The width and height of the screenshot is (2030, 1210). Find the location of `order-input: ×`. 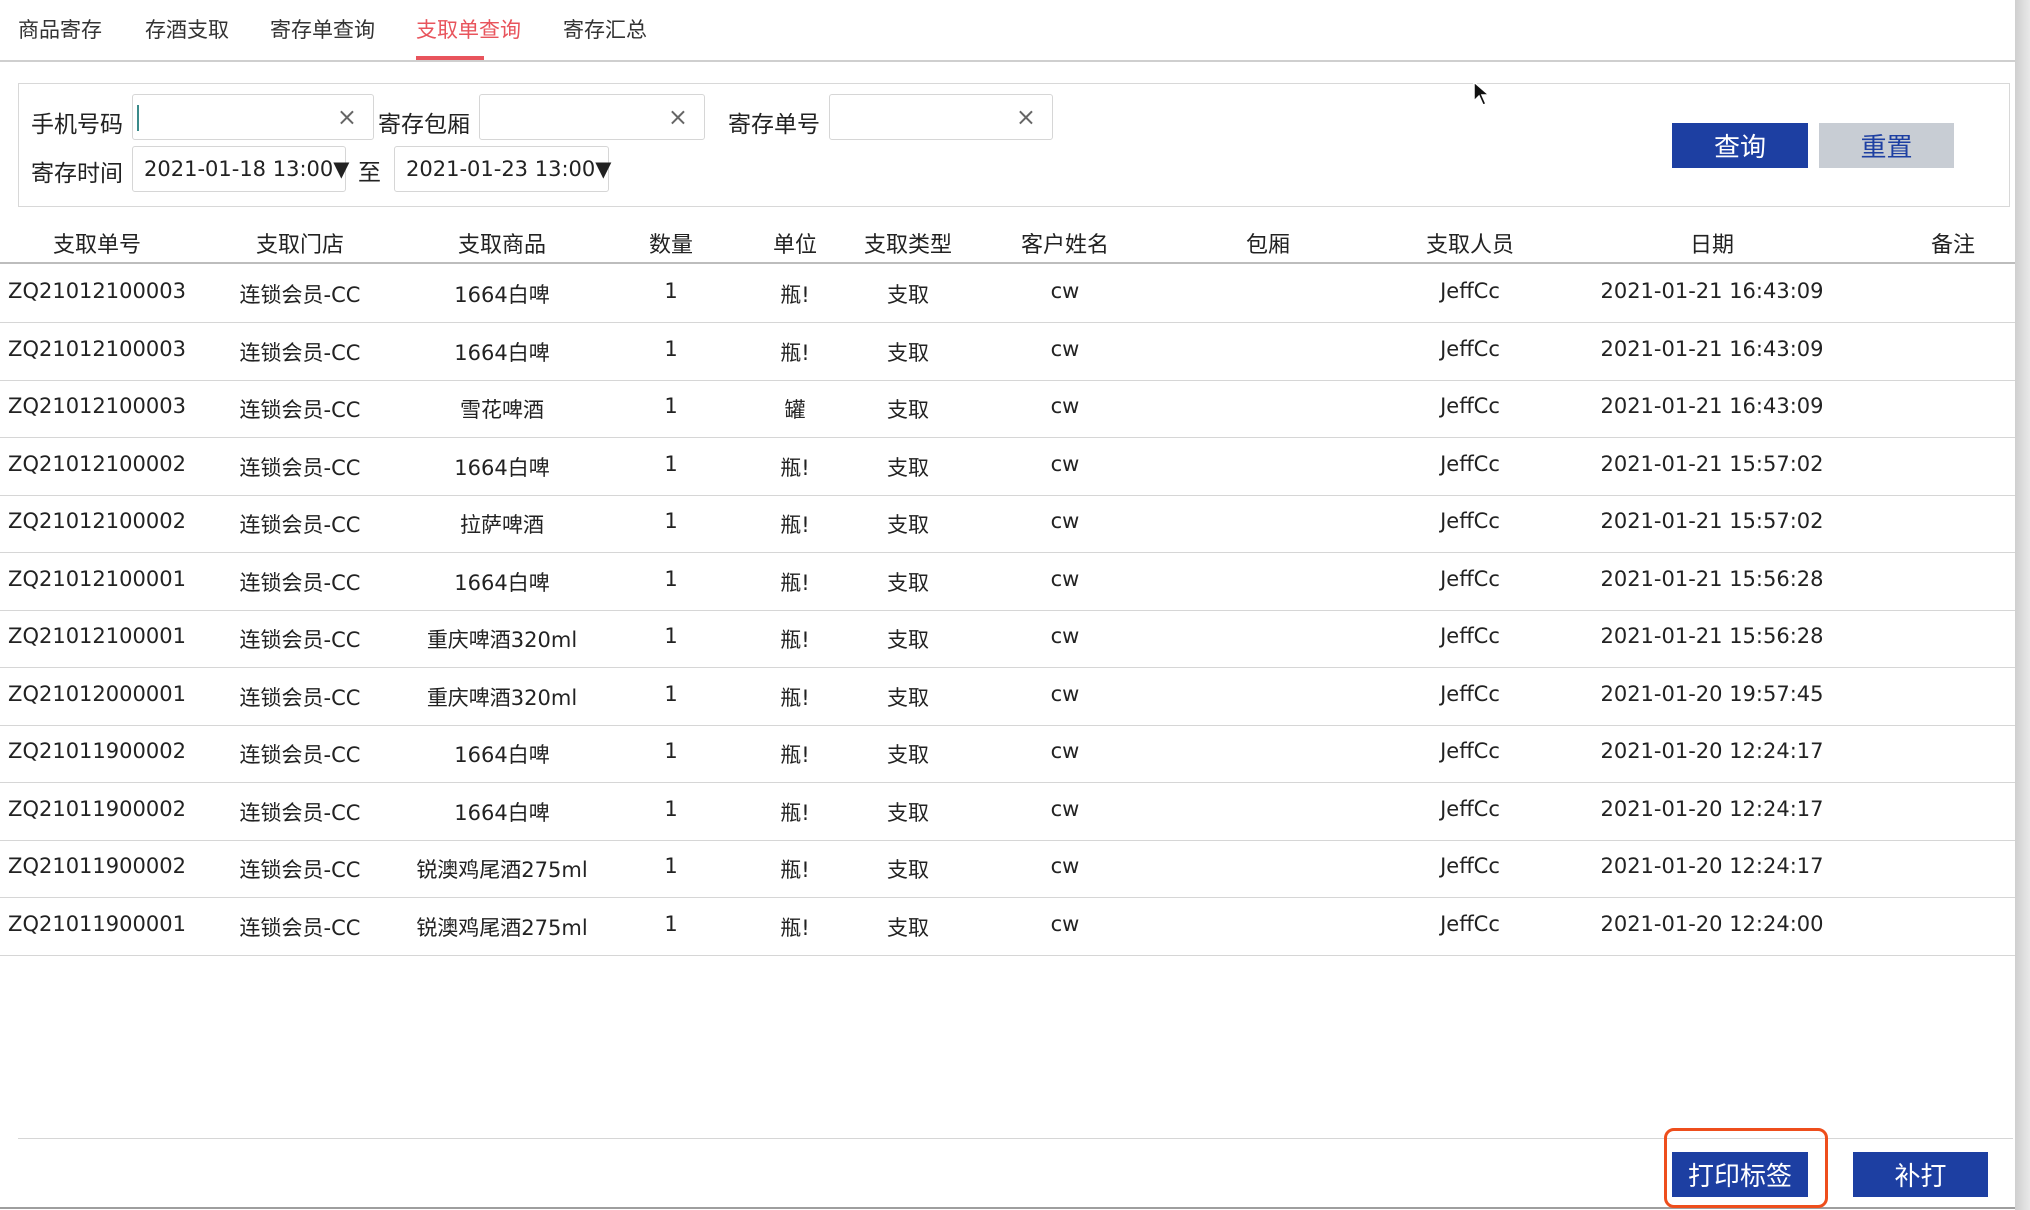

order-input: × is located at coordinates (941, 117).